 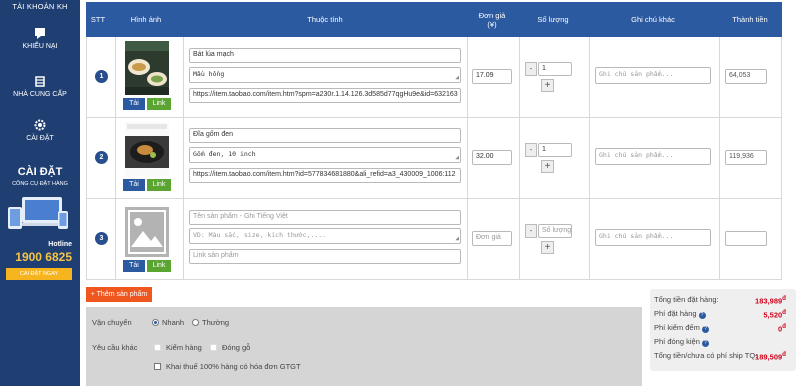 I want to click on inspect-label: Kiểm hàng, so click(x=184, y=347).